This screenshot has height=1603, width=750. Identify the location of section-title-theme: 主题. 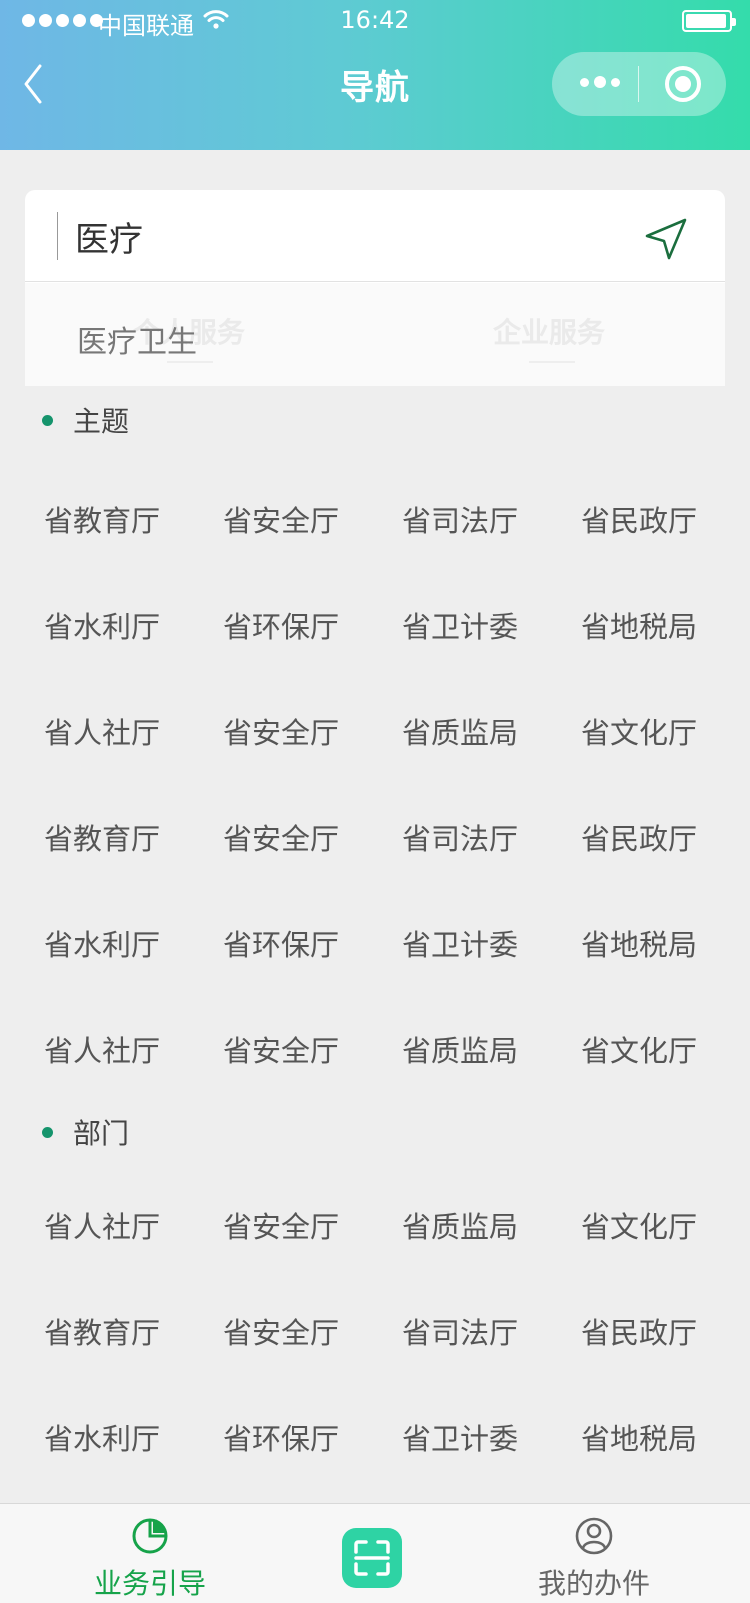
(85, 420).